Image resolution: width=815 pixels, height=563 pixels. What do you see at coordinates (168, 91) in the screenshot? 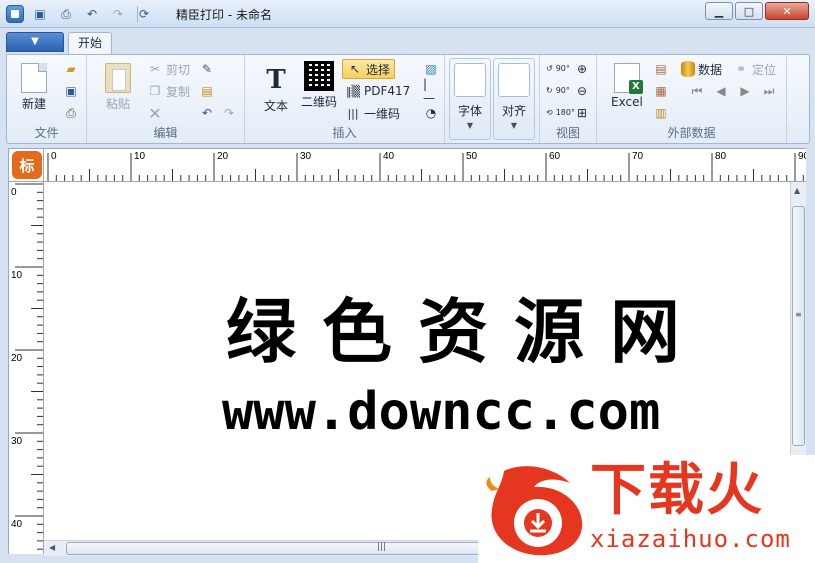
I see `copy-button: ❐ 复制` at bounding box center [168, 91].